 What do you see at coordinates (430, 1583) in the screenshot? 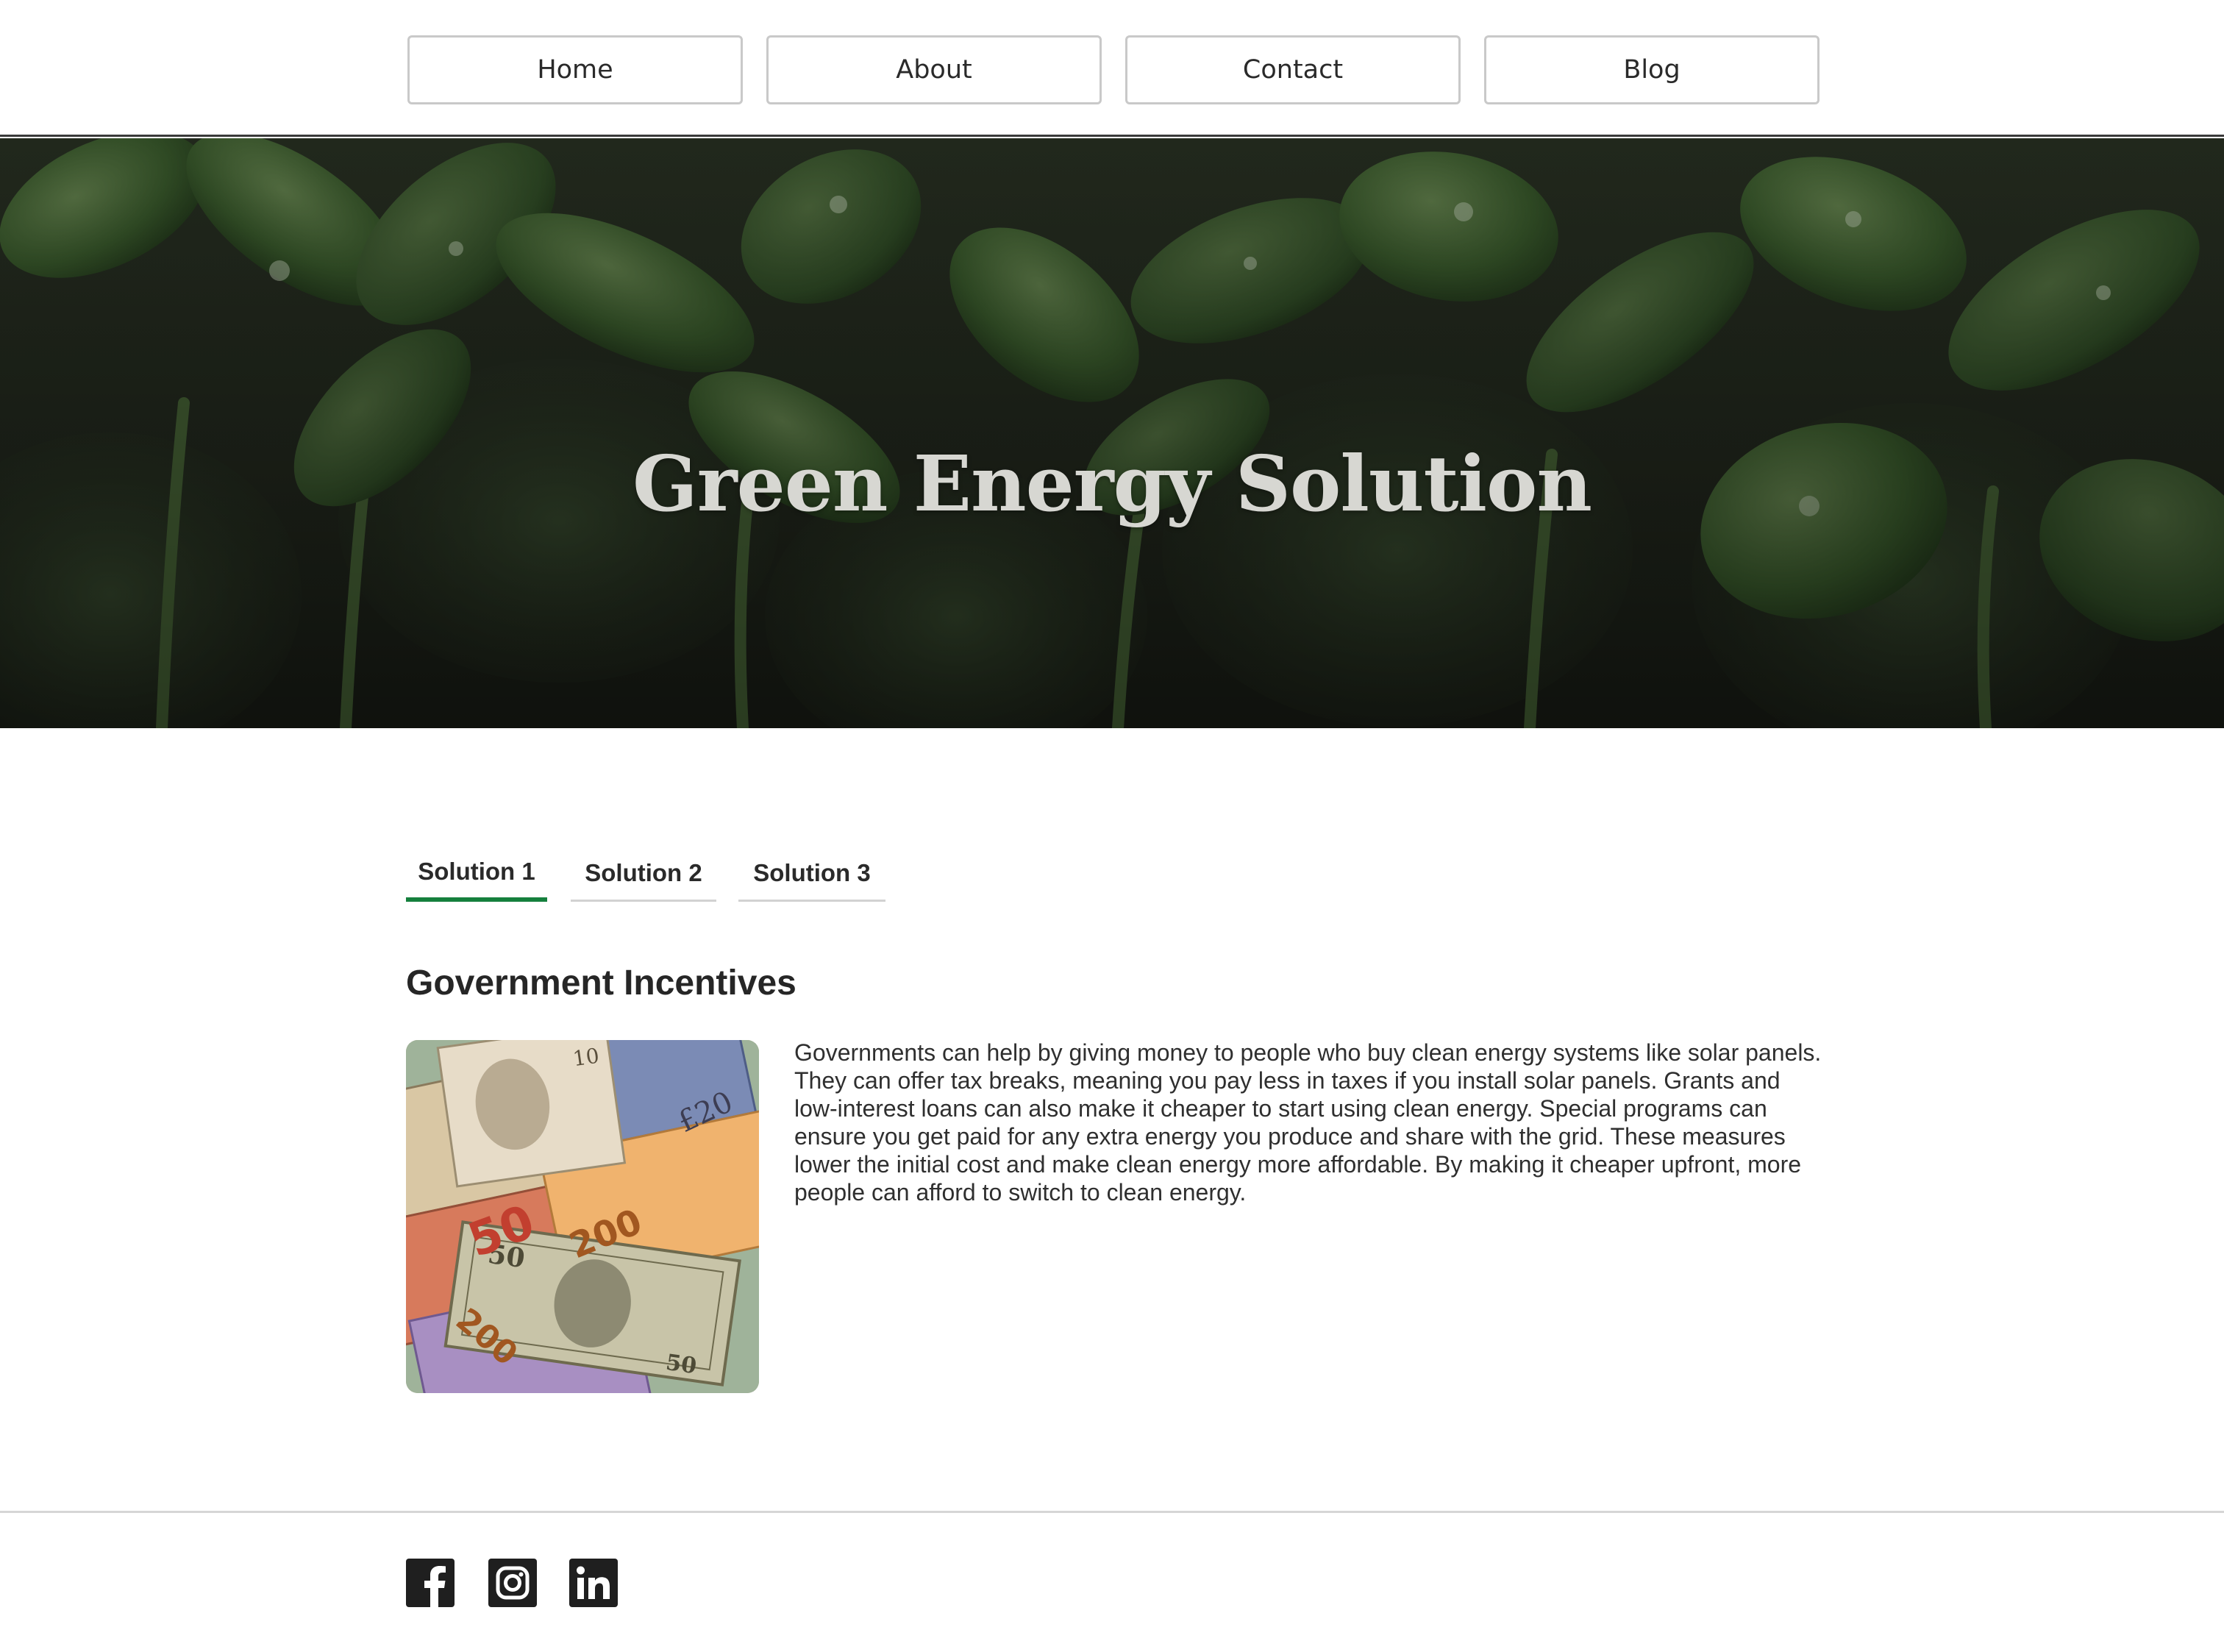
I see `facebook-icon` at bounding box center [430, 1583].